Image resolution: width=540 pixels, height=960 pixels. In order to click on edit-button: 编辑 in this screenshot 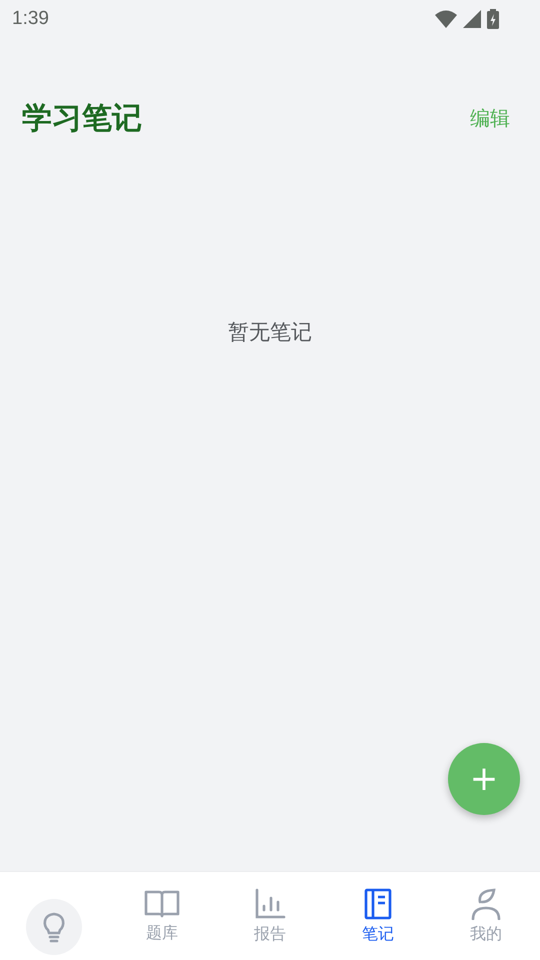, I will do `click(490, 118)`.